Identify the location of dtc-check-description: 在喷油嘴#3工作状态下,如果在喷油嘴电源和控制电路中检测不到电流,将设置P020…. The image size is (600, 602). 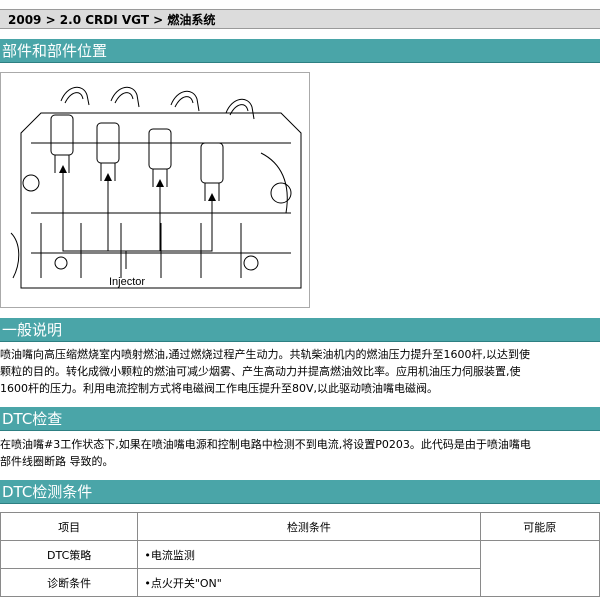
(300, 453).